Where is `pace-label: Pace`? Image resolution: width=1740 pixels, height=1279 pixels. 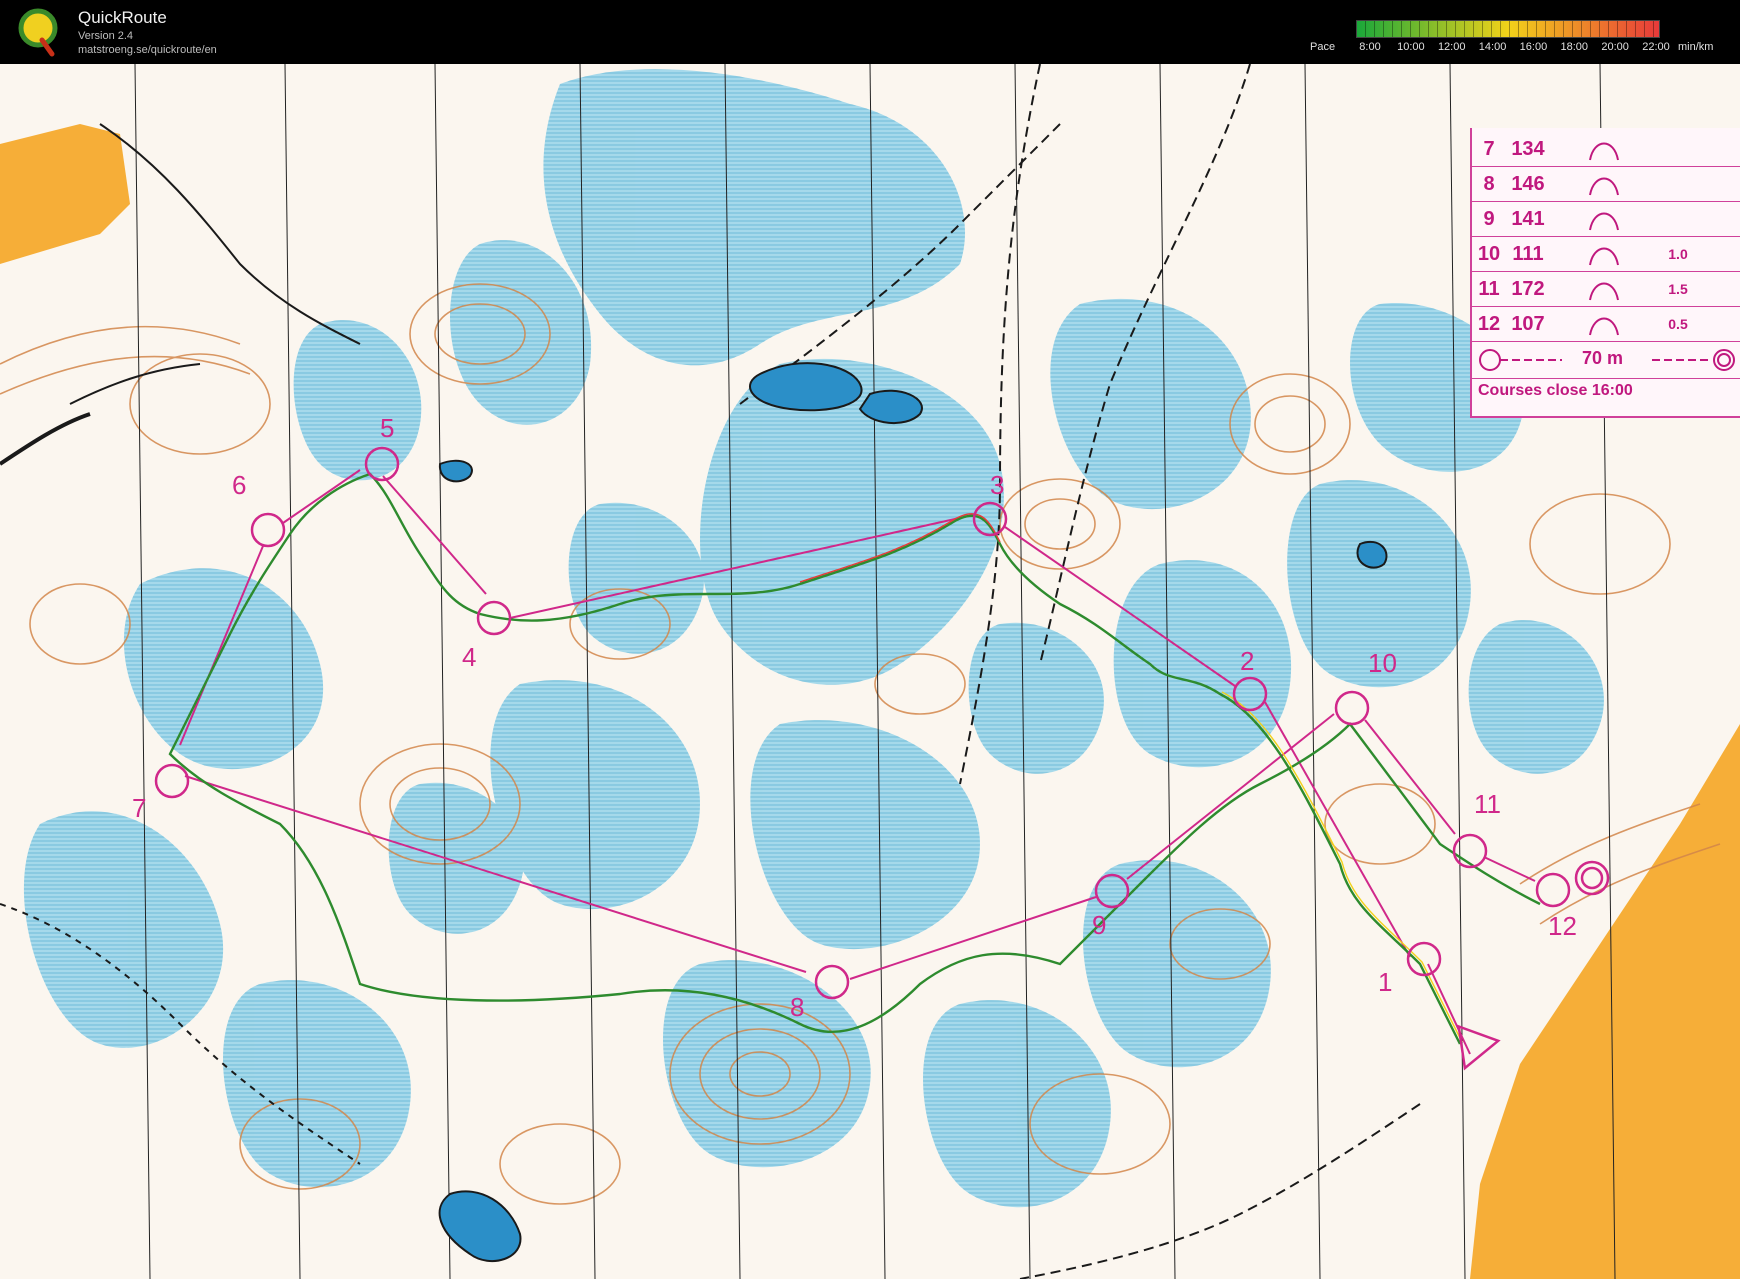
pace-label: Pace is located at coordinates (1323, 47).